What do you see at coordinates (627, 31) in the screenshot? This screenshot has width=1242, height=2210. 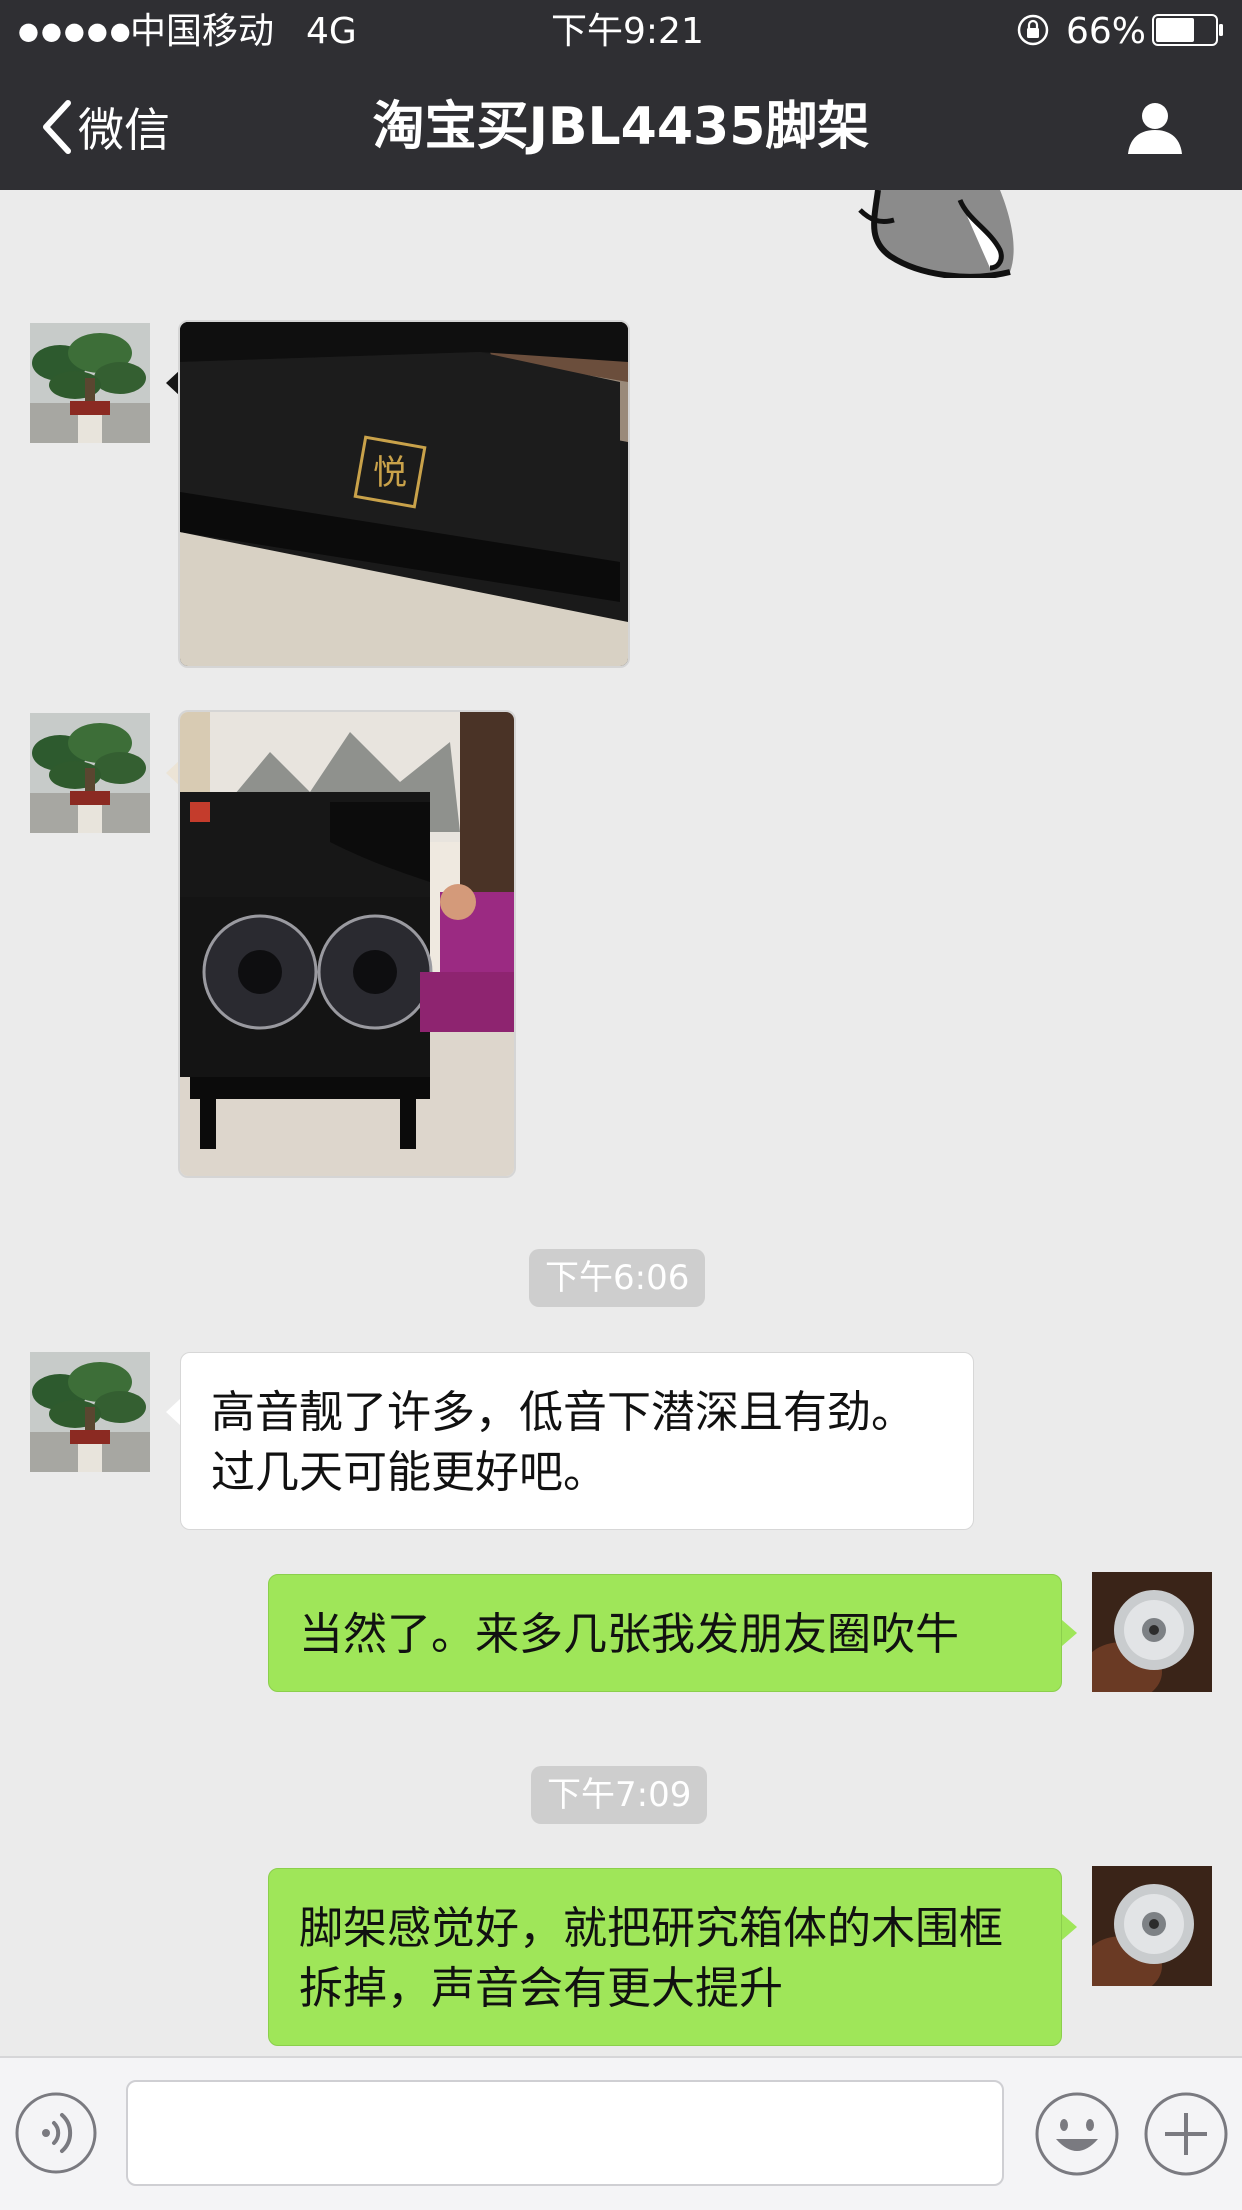 I see `status-time: 下午9:21` at bounding box center [627, 31].